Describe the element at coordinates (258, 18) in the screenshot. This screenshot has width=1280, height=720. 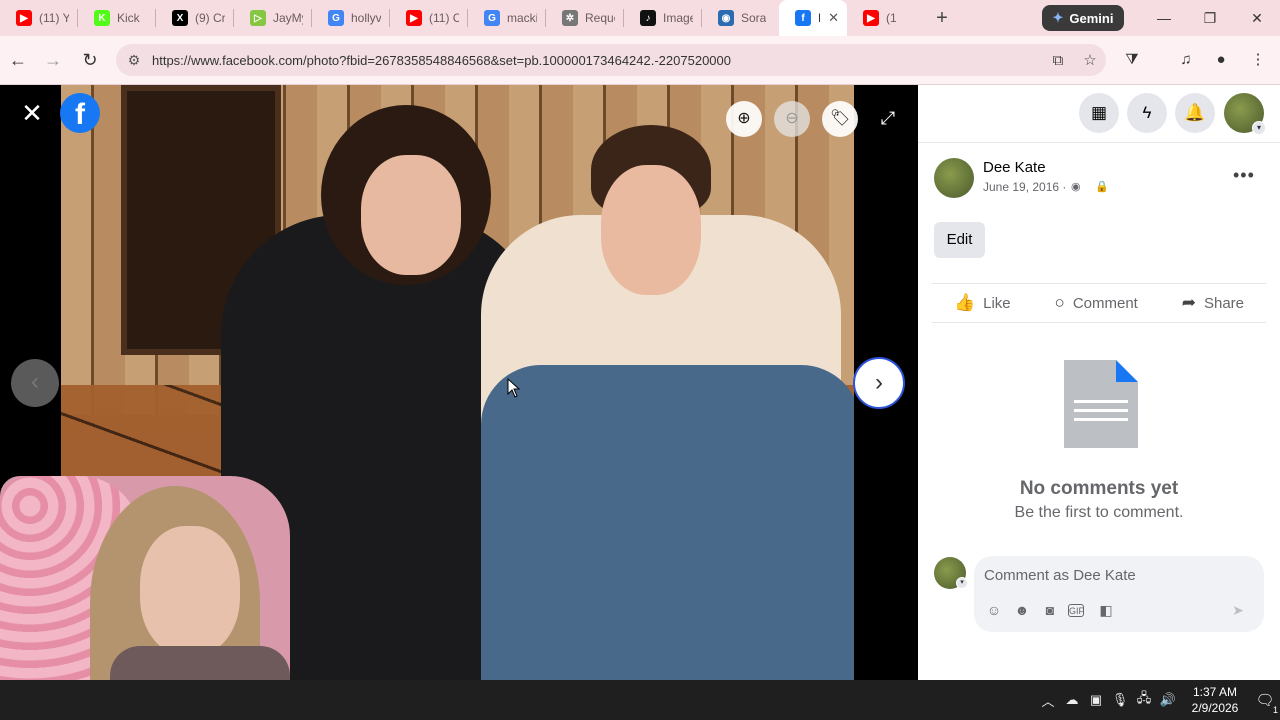
I see `rumble-icon: ▷` at that location.